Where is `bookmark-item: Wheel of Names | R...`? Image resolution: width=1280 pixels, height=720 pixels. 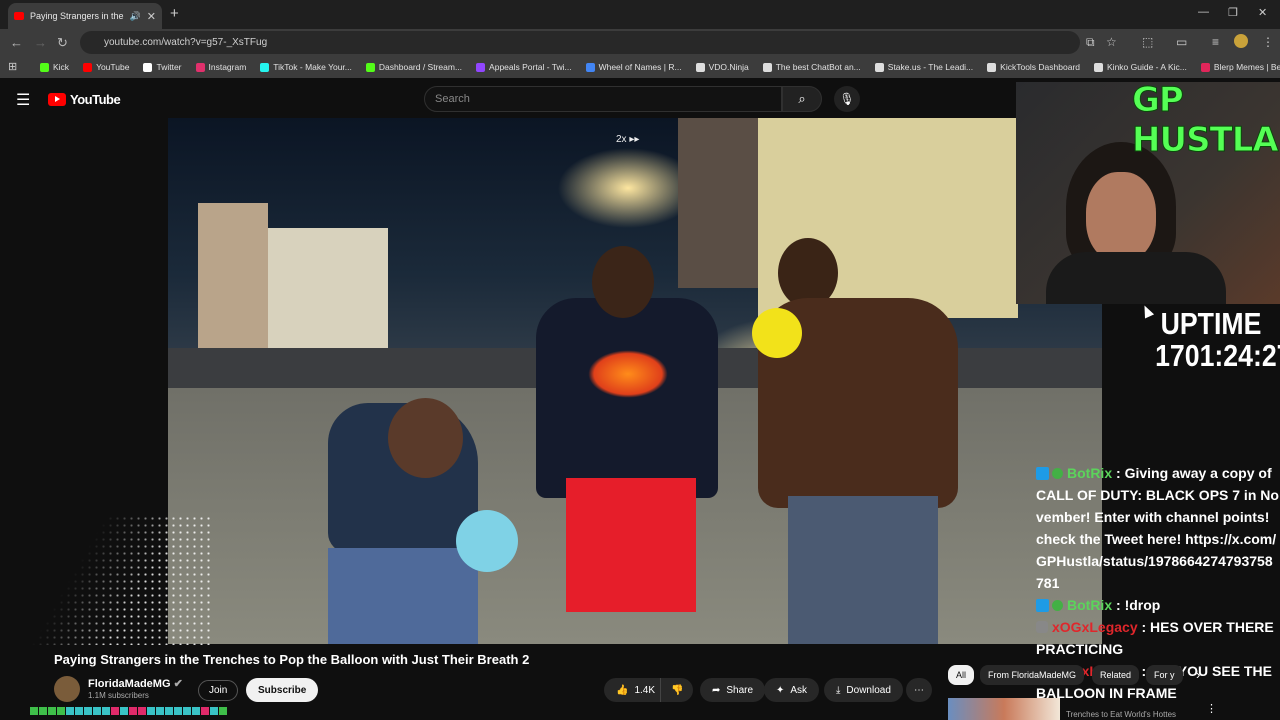
bookmark-item: Wheel of Names | R... is located at coordinates (633, 67).